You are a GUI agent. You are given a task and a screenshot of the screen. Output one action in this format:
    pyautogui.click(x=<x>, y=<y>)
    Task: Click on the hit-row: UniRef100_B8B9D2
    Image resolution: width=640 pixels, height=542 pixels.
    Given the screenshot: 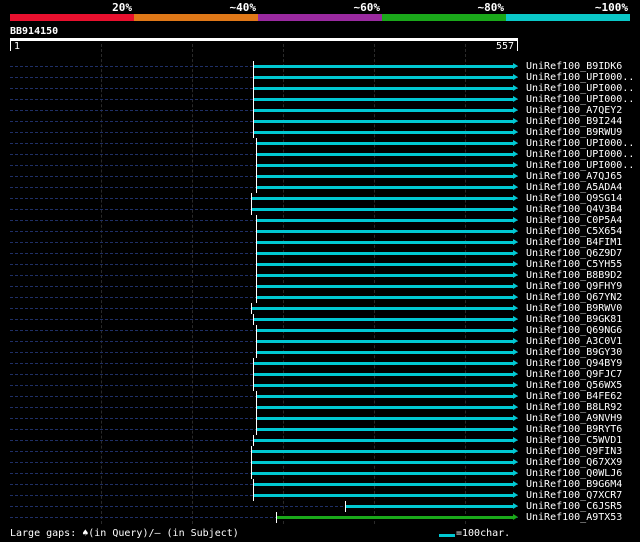 What is the action you would take?
    pyautogui.click(x=320, y=275)
    